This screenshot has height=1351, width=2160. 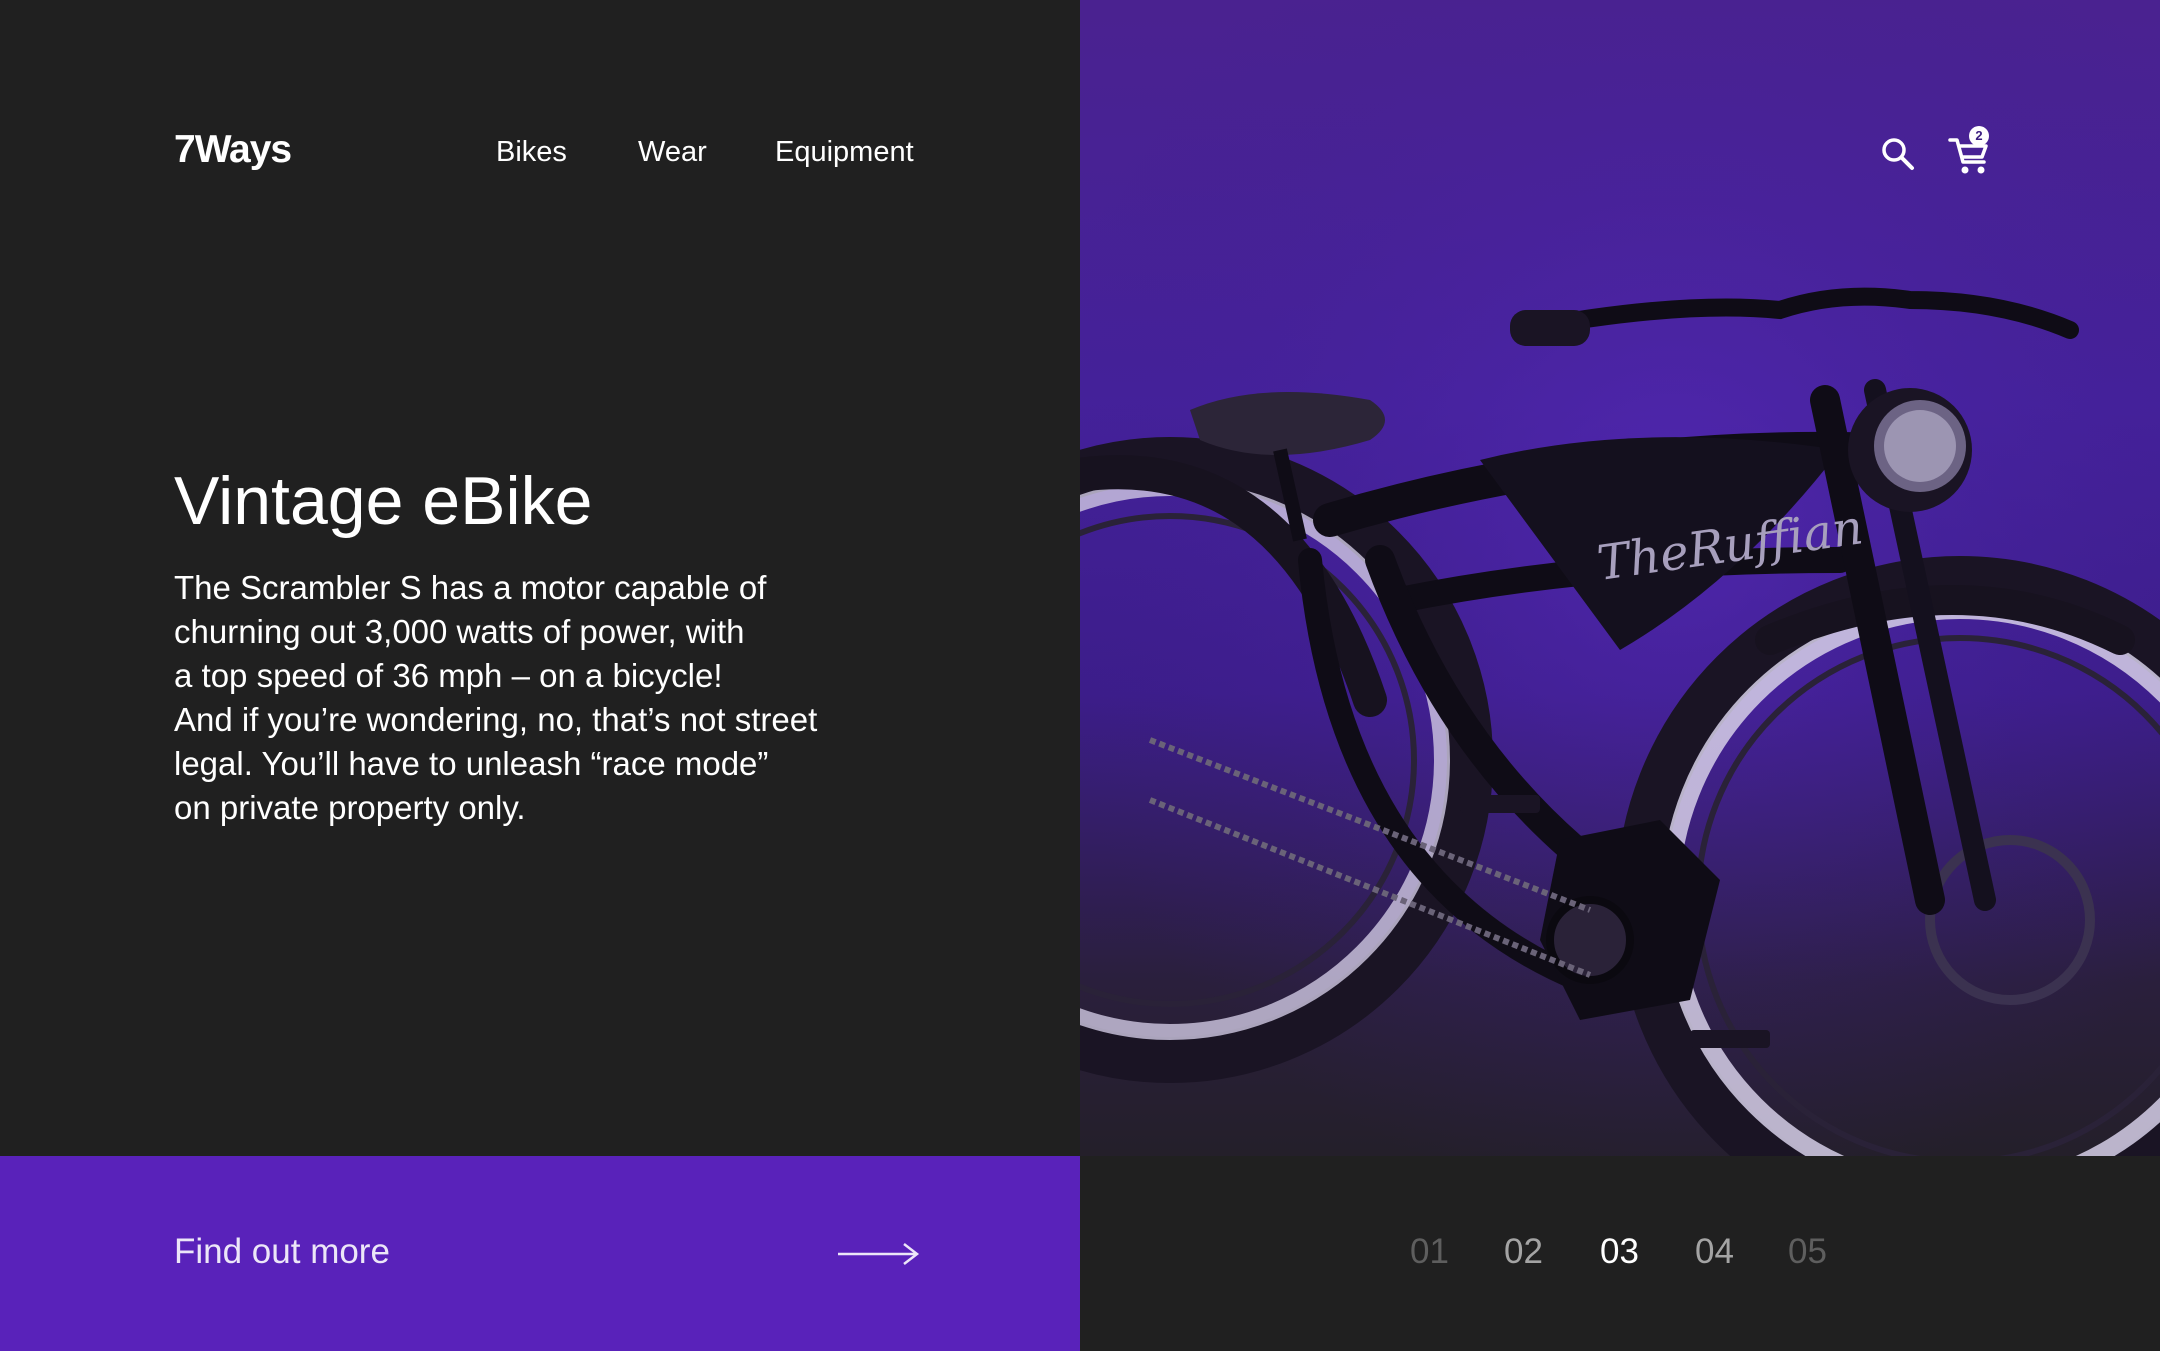 What do you see at coordinates (1523, 1252) in the screenshot?
I see `page-number-02: 02` at bounding box center [1523, 1252].